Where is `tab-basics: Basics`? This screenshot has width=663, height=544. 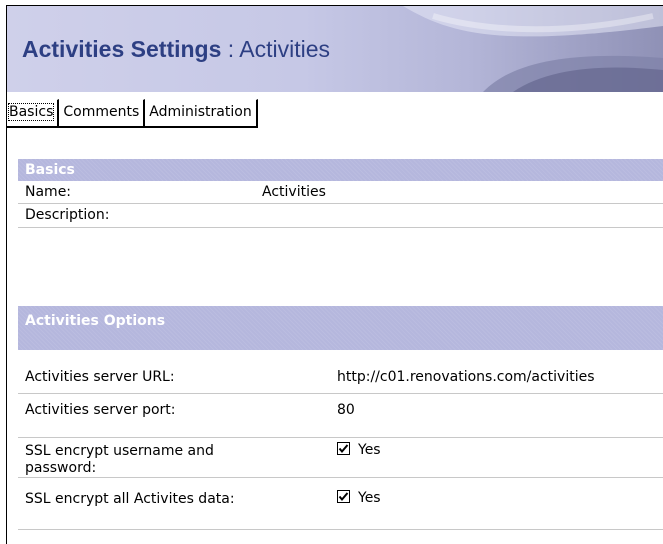 tab-basics: Basics is located at coordinates (33, 113).